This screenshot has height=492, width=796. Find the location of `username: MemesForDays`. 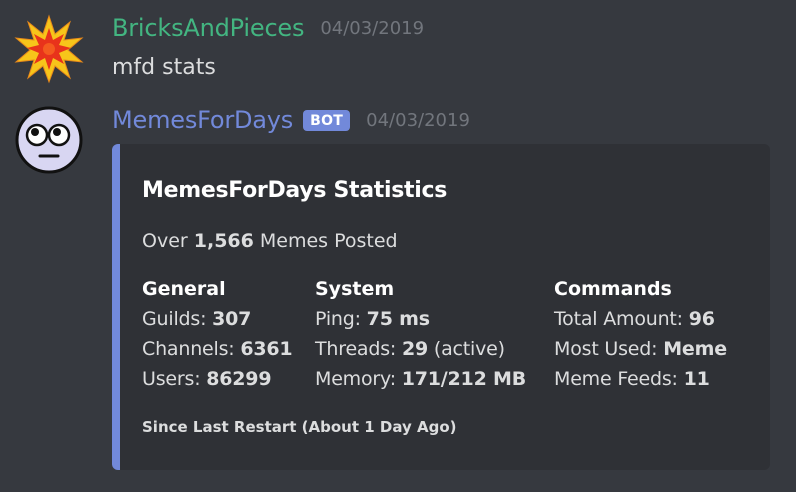

username: MemesForDays is located at coordinates (202, 120).